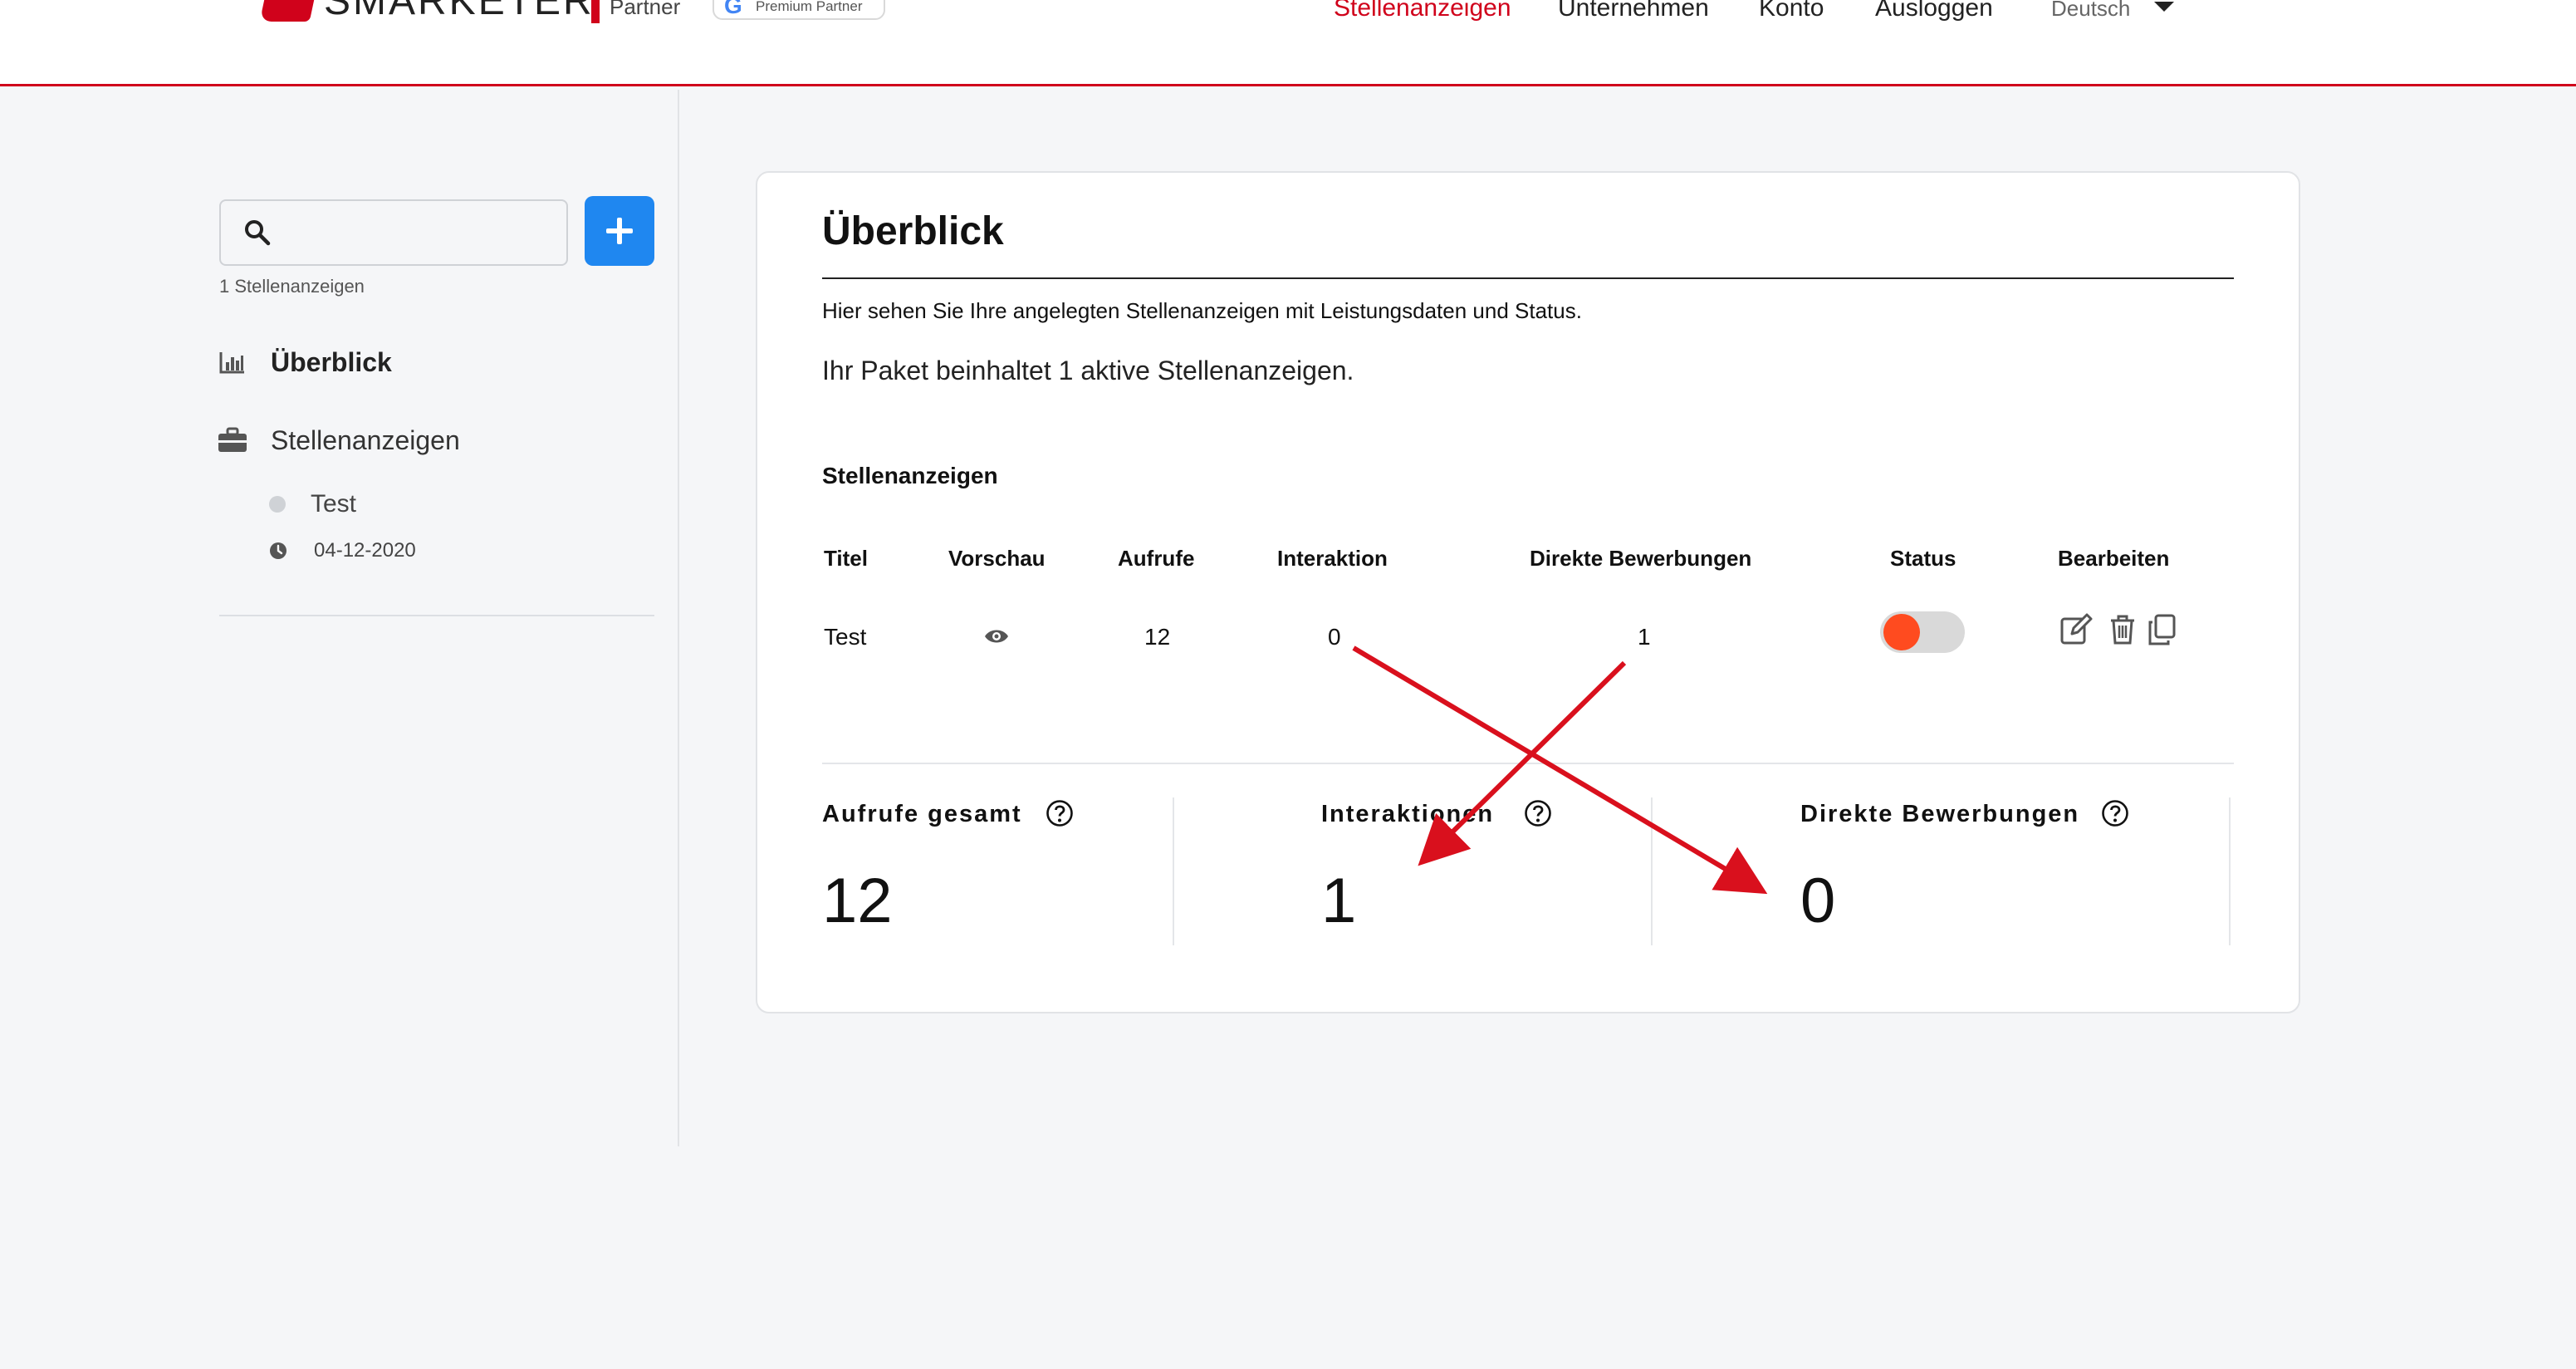  Describe the element at coordinates (845, 637) in the screenshot. I see `row-title: Test` at that location.